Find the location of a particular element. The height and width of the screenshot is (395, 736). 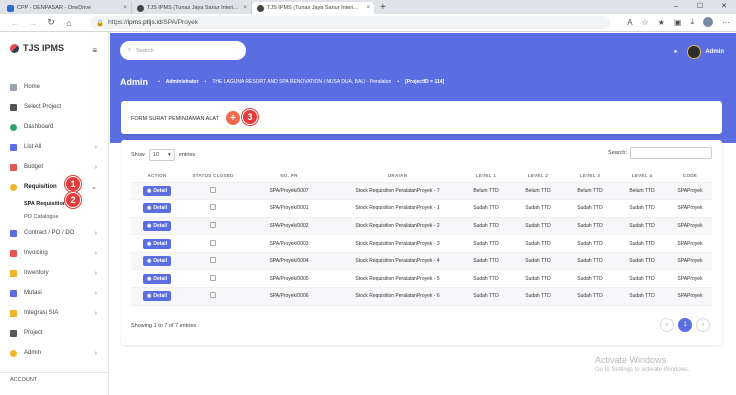

entries-value: 10 is located at coordinates (155, 155).